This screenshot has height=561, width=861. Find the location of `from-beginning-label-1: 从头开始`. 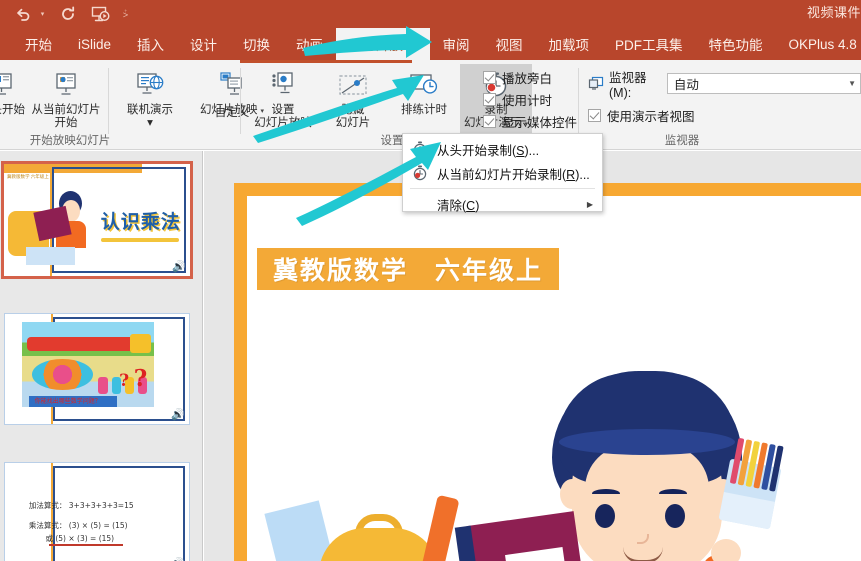

from-beginning-label-1: 从头开始 is located at coordinates (12, 110).